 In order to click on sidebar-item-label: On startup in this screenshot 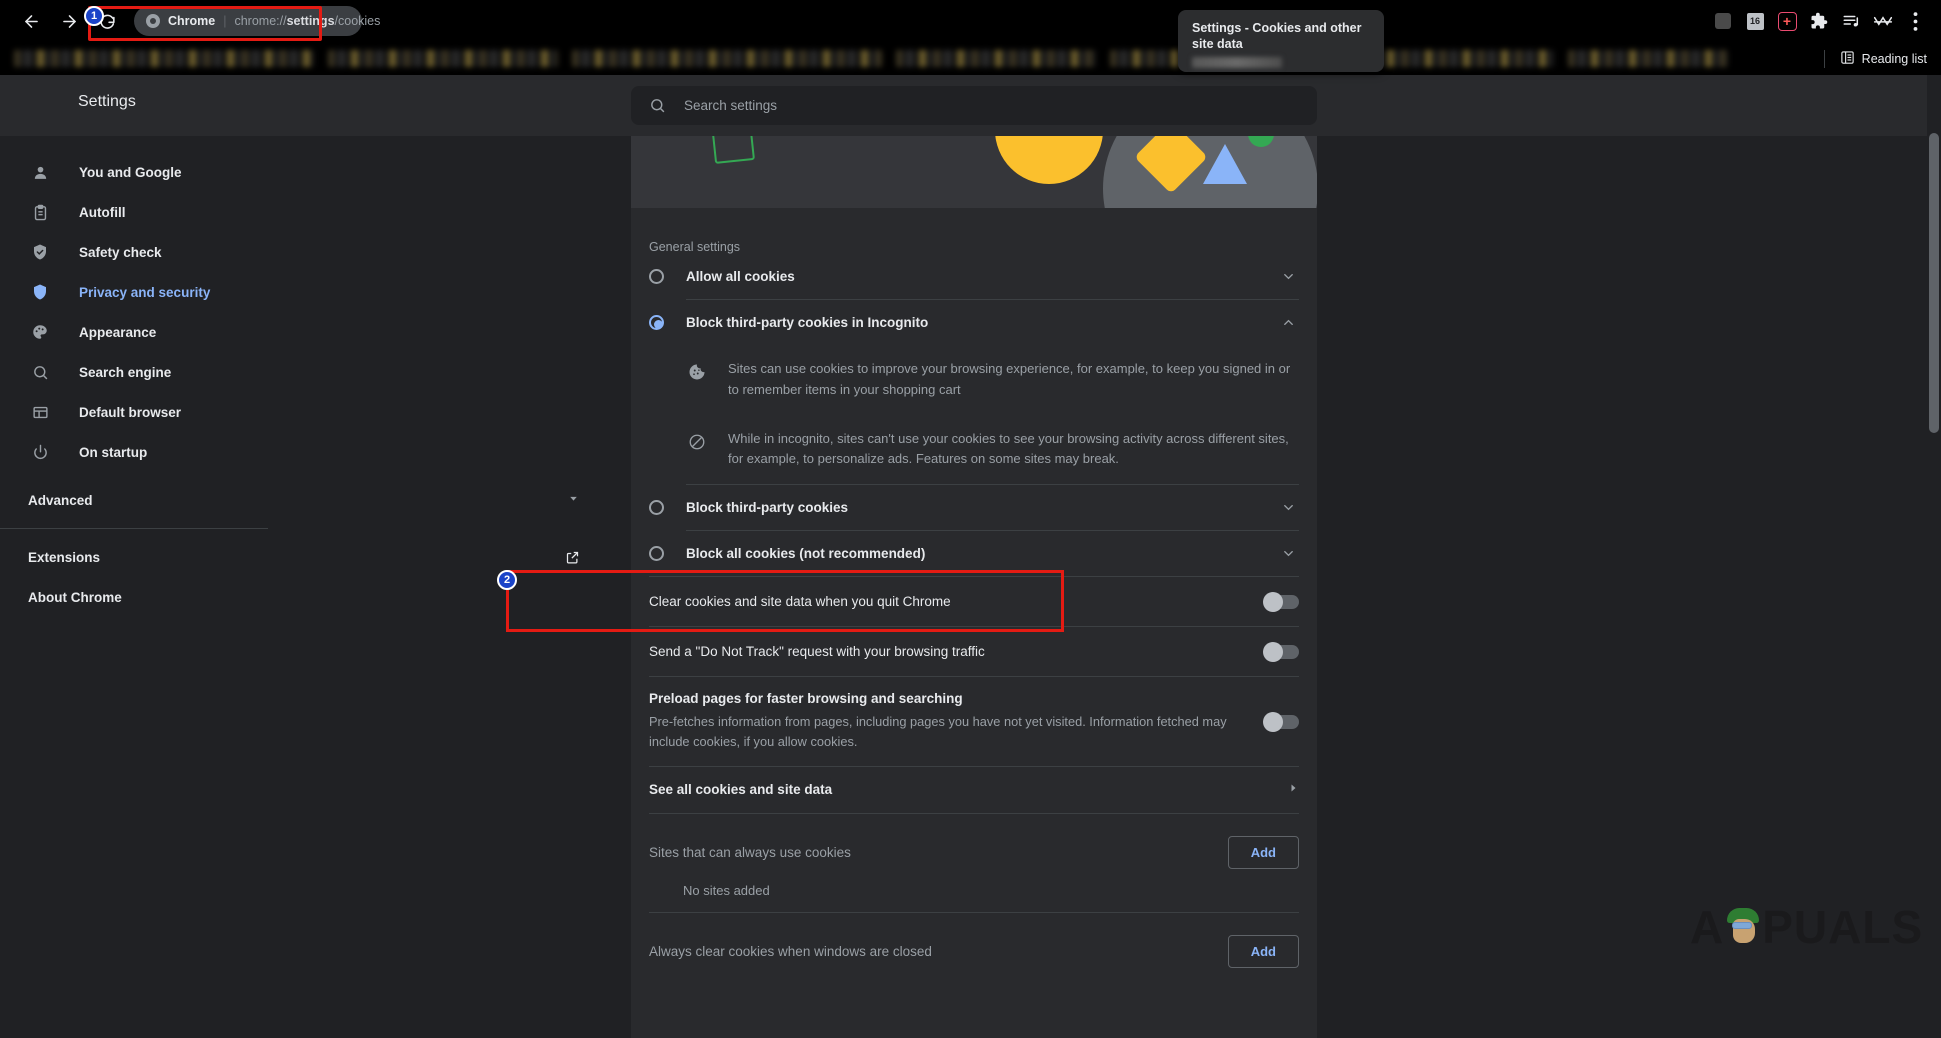, I will do `click(113, 452)`.